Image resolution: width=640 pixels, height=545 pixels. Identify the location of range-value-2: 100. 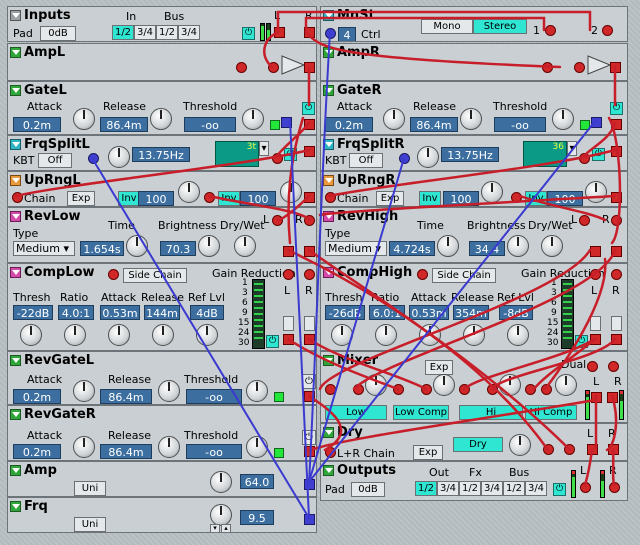
(258, 198).